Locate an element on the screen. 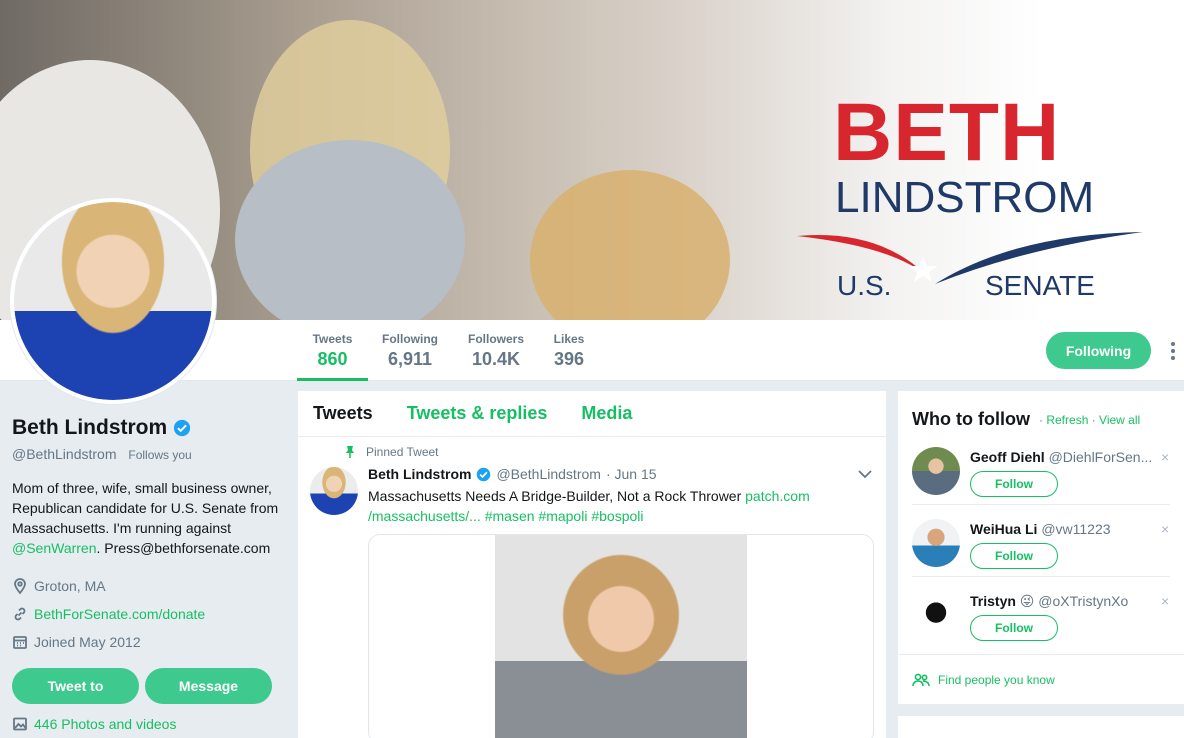  stat-followers: Followers 10.4K is located at coordinates (496, 356).